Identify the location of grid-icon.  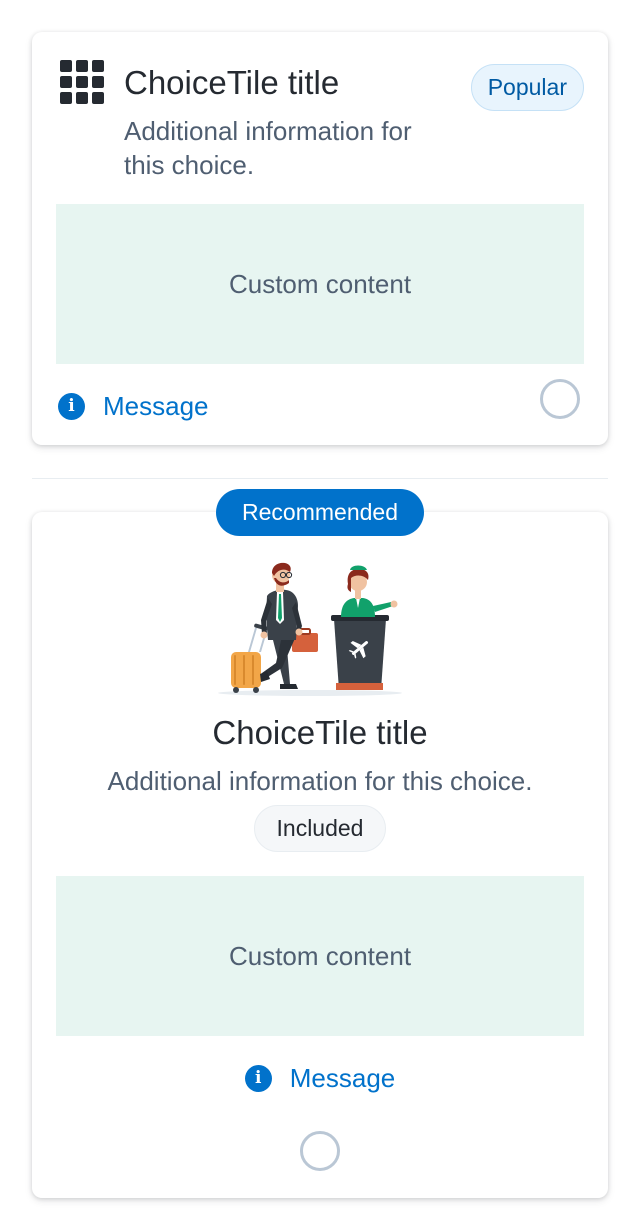
(82, 82).